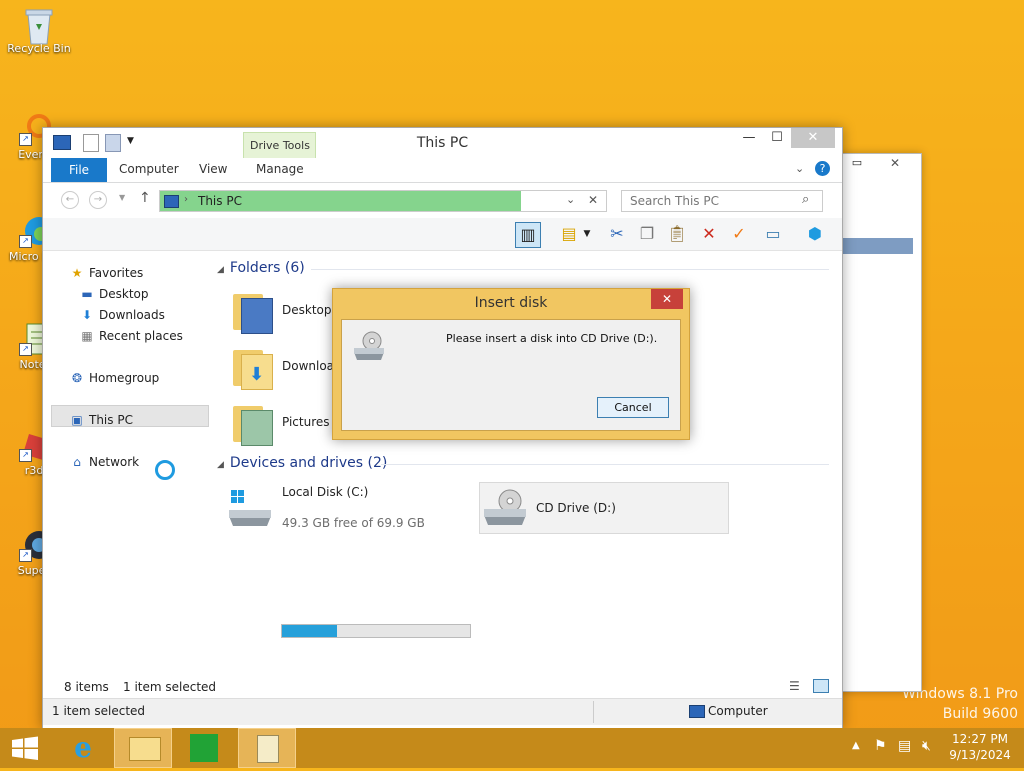 The width and height of the screenshot is (1024, 771). Describe the element at coordinates (307, 310) in the screenshot. I see `folder-desktop: Desktop` at that location.